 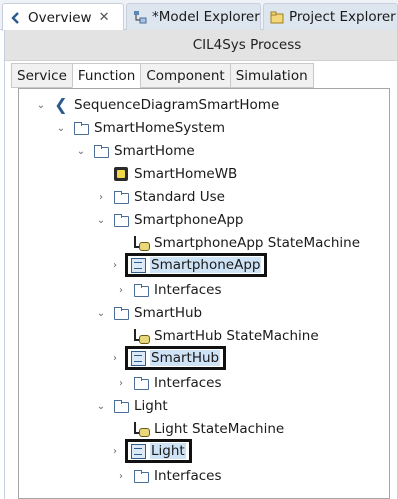 I want to click on tree-item-folder: ⌄ SmartHub, so click(x=149, y=313).